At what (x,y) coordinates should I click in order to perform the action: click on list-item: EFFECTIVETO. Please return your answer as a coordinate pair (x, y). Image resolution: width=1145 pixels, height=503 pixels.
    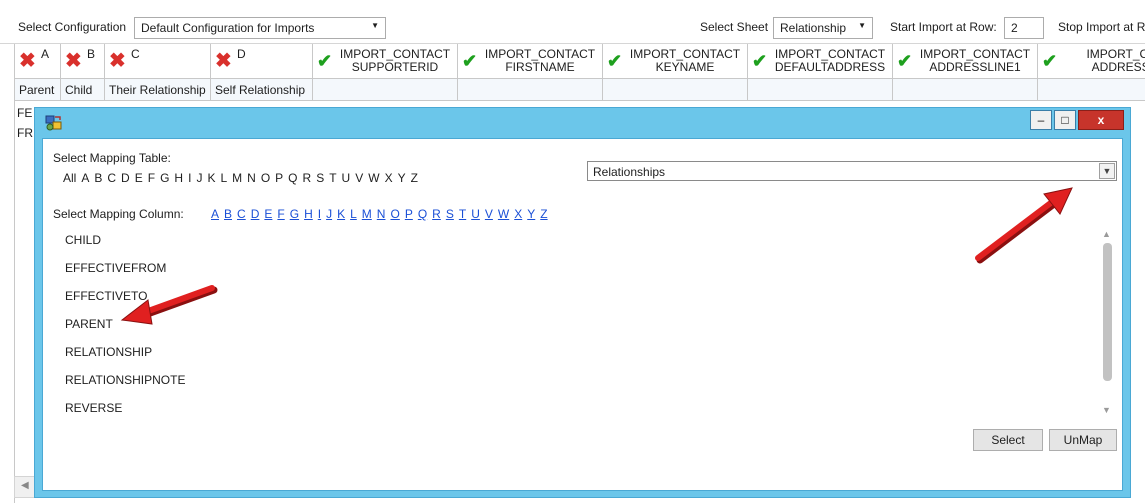
    Looking at the image, I should click on (106, 296).